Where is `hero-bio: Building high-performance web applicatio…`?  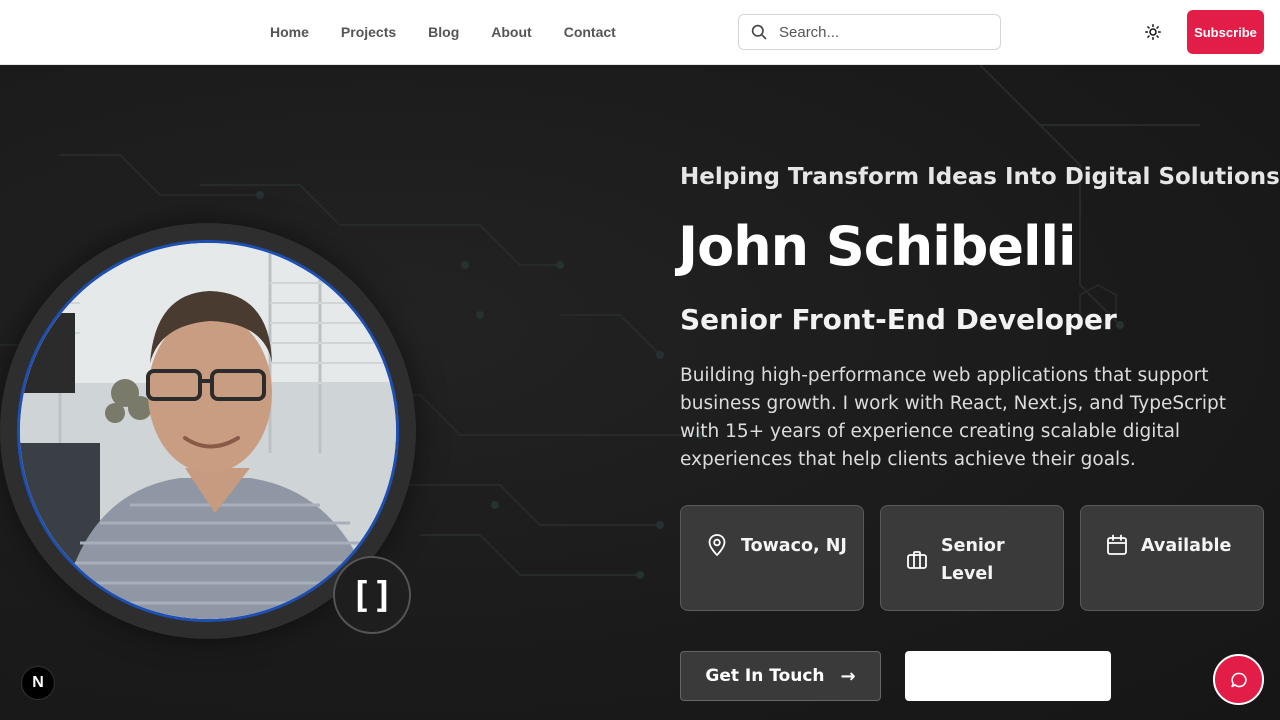
hero-bio: Building high-performance web applicatio… is located at coordinates (953, 417).